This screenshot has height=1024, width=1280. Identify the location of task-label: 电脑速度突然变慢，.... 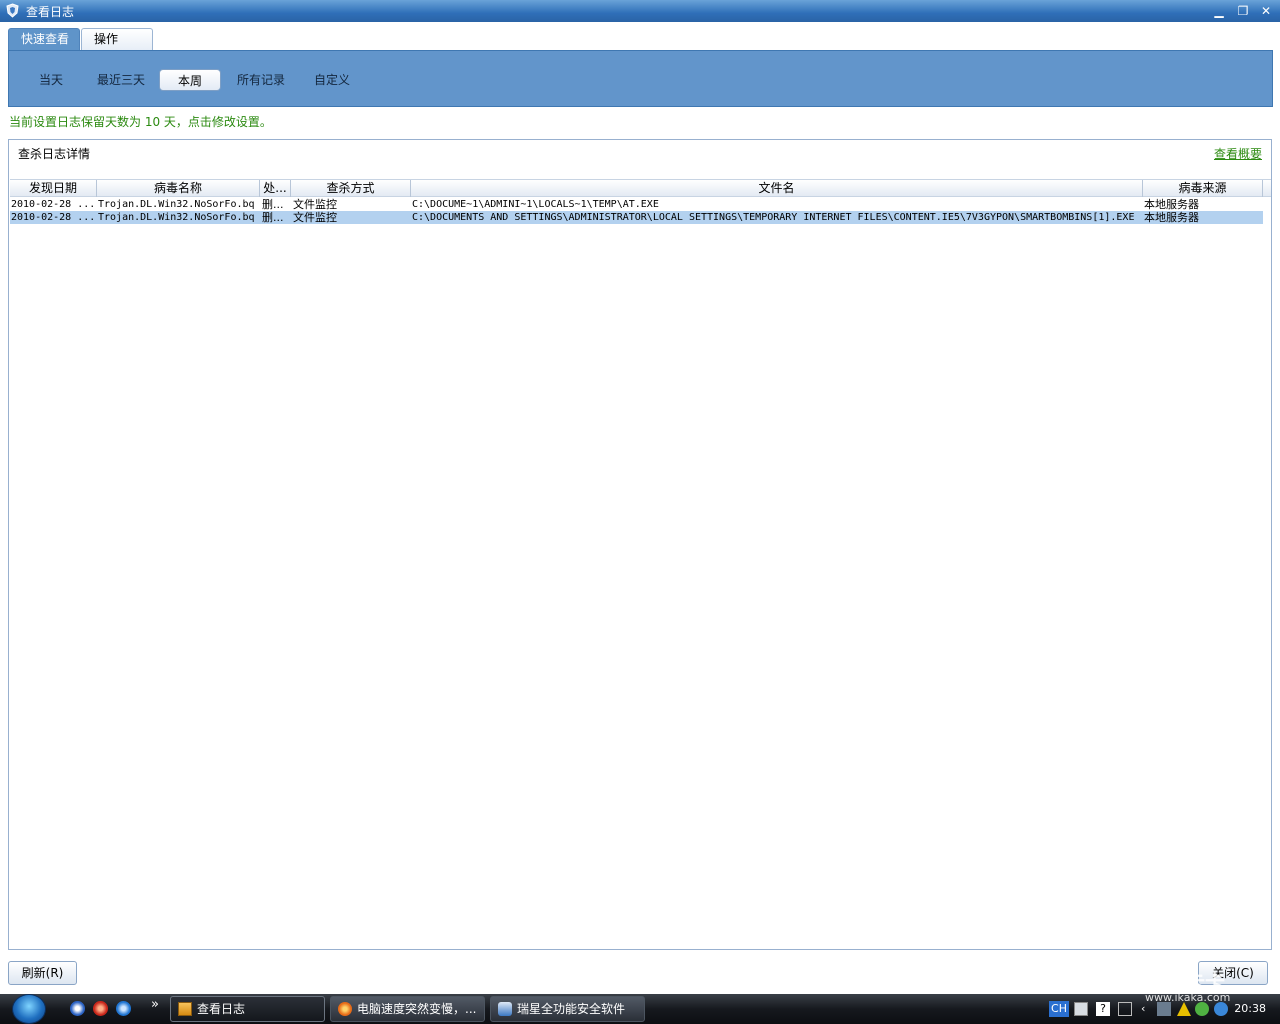
(417, 1009).